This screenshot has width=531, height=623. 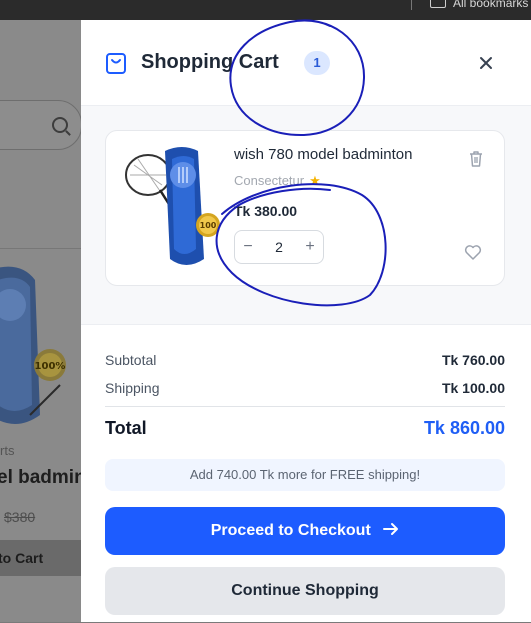 I want to click on all-bookmarks-label: All bookmarks, so click(x=490, y=5).